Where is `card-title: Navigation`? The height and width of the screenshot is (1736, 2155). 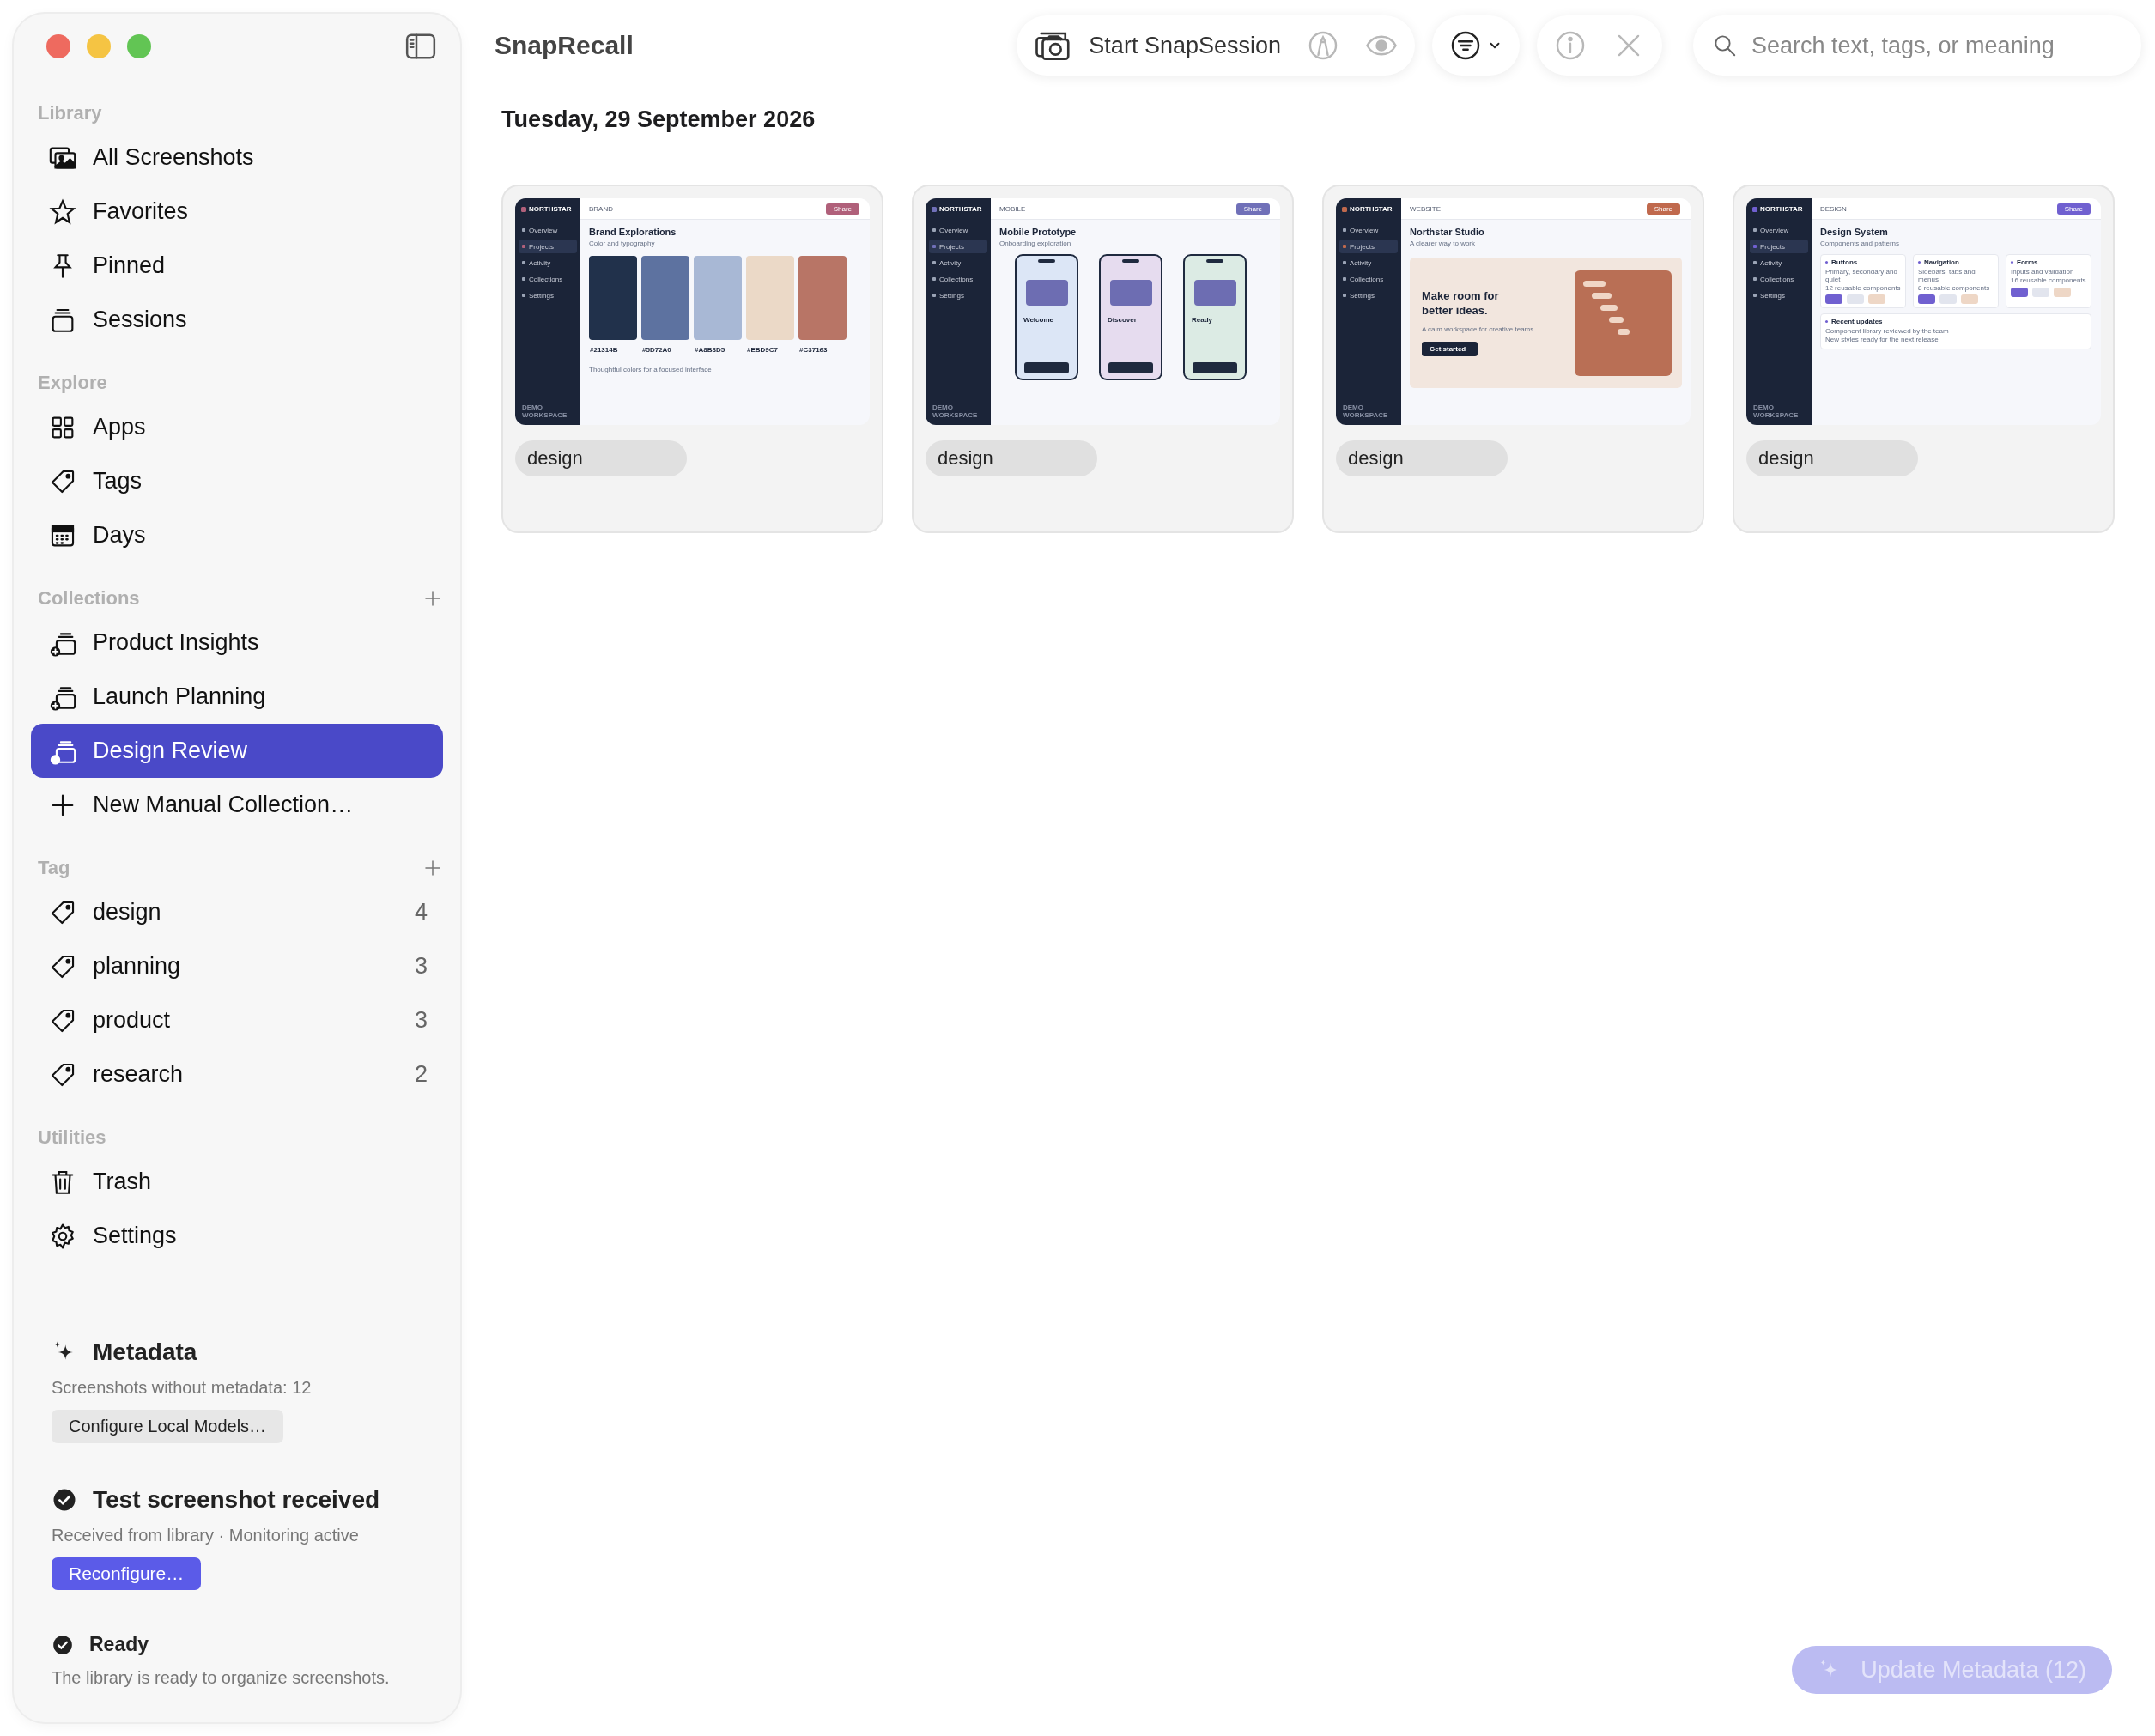
card-title: Navigation is located at coordinates (1941, 262).